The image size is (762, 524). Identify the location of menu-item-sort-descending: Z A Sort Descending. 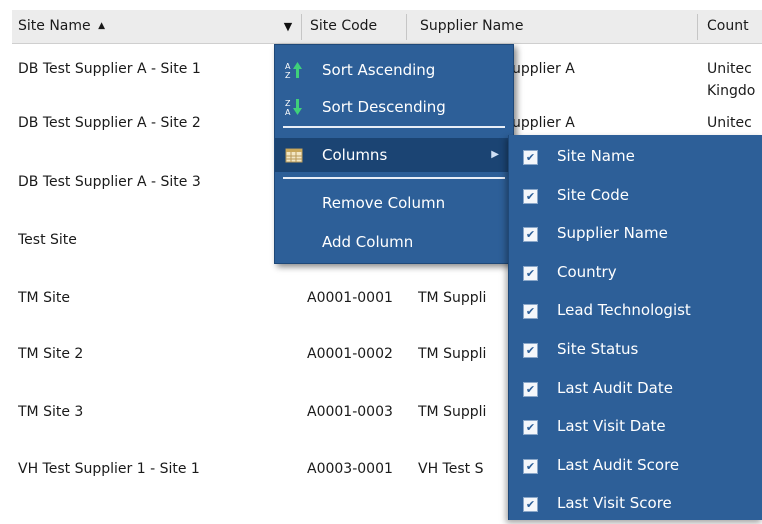
(394, 107).